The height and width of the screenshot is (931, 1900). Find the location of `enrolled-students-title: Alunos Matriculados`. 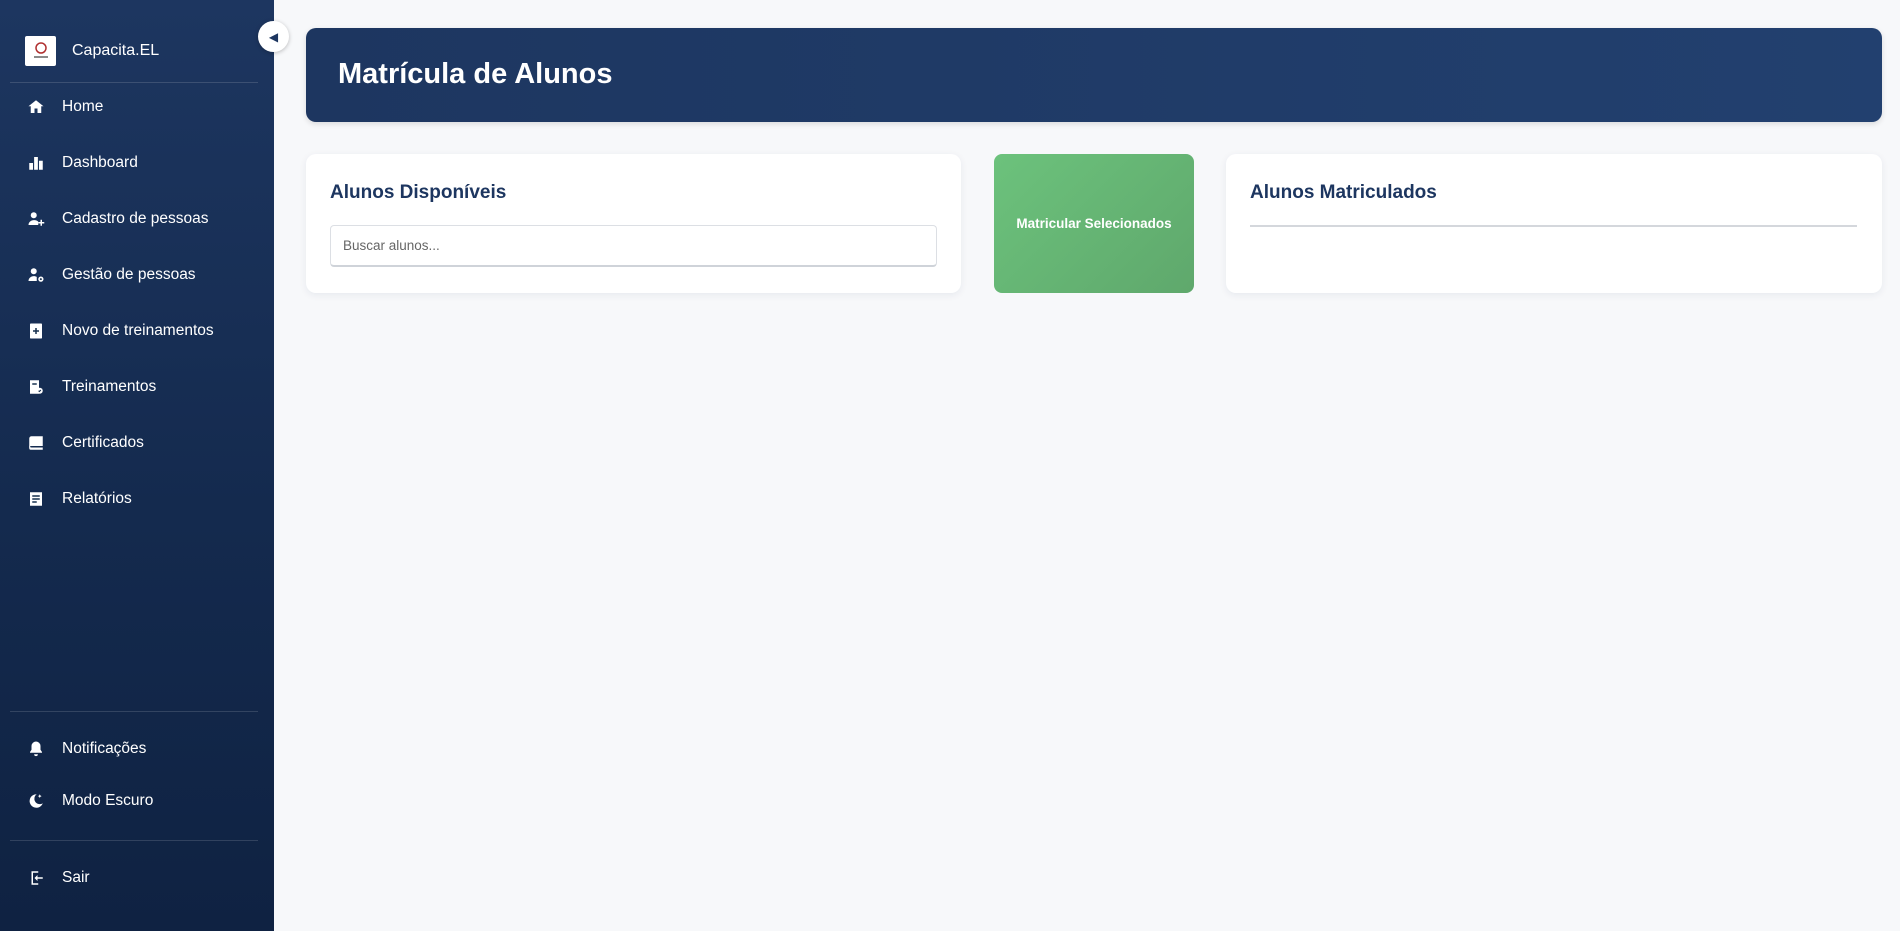

enrolled-students-title: Alunos Matriculados is located at coordinates (1343, 192).